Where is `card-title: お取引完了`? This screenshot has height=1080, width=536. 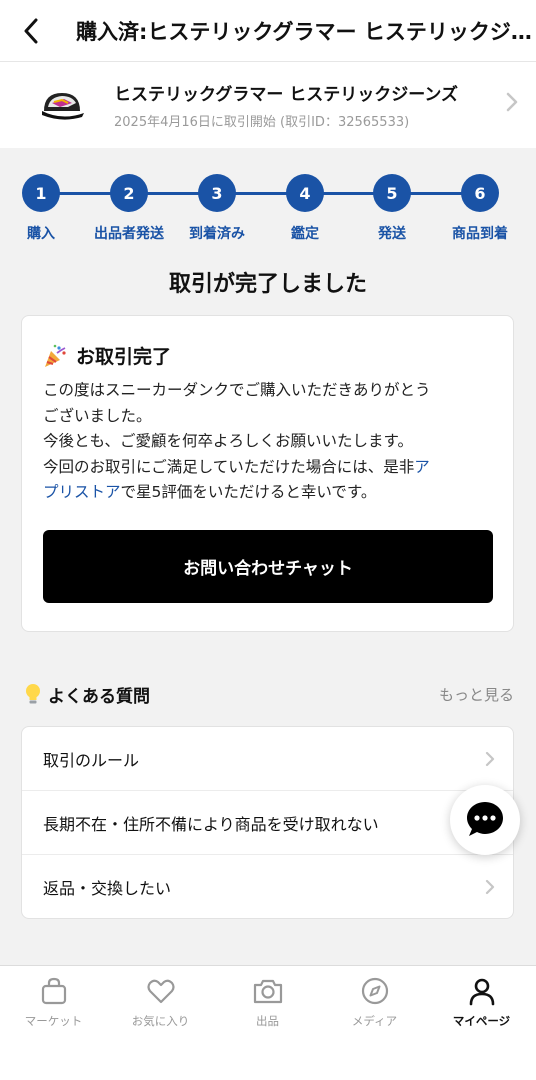 card-title: お取引完了 is located at coordinates (124, 357).